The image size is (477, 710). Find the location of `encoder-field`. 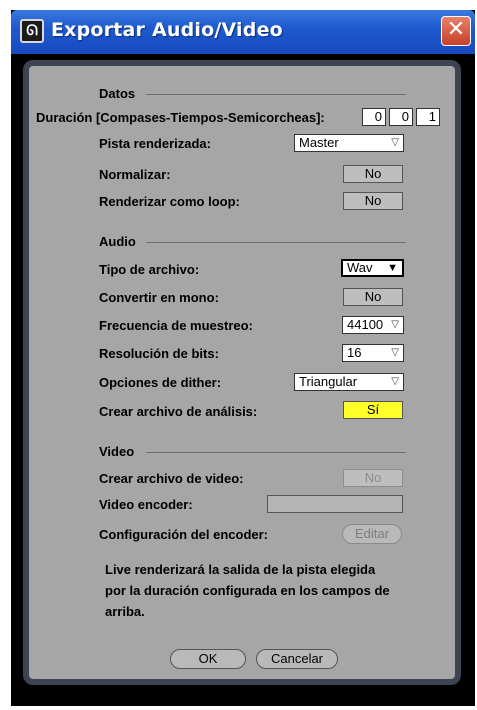

encoder-field is located at coordinates (335, 504).